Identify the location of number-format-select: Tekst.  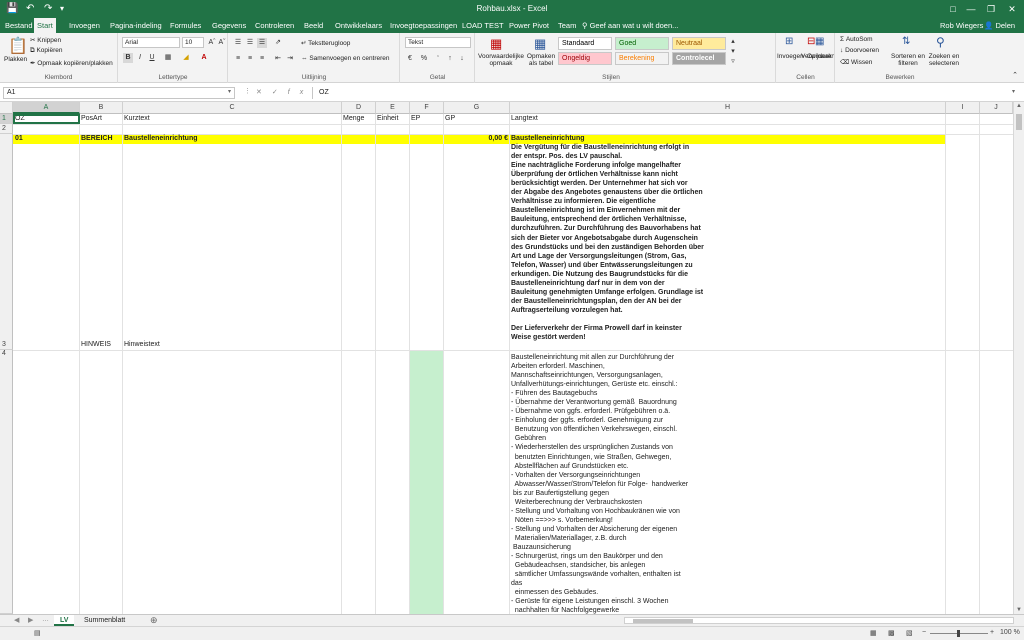
(438, 42).